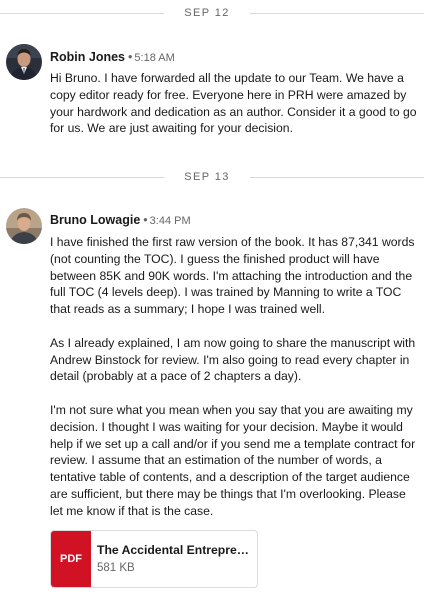  I want to click on sender-name: Bruno Lowagie, so click(95, 220).